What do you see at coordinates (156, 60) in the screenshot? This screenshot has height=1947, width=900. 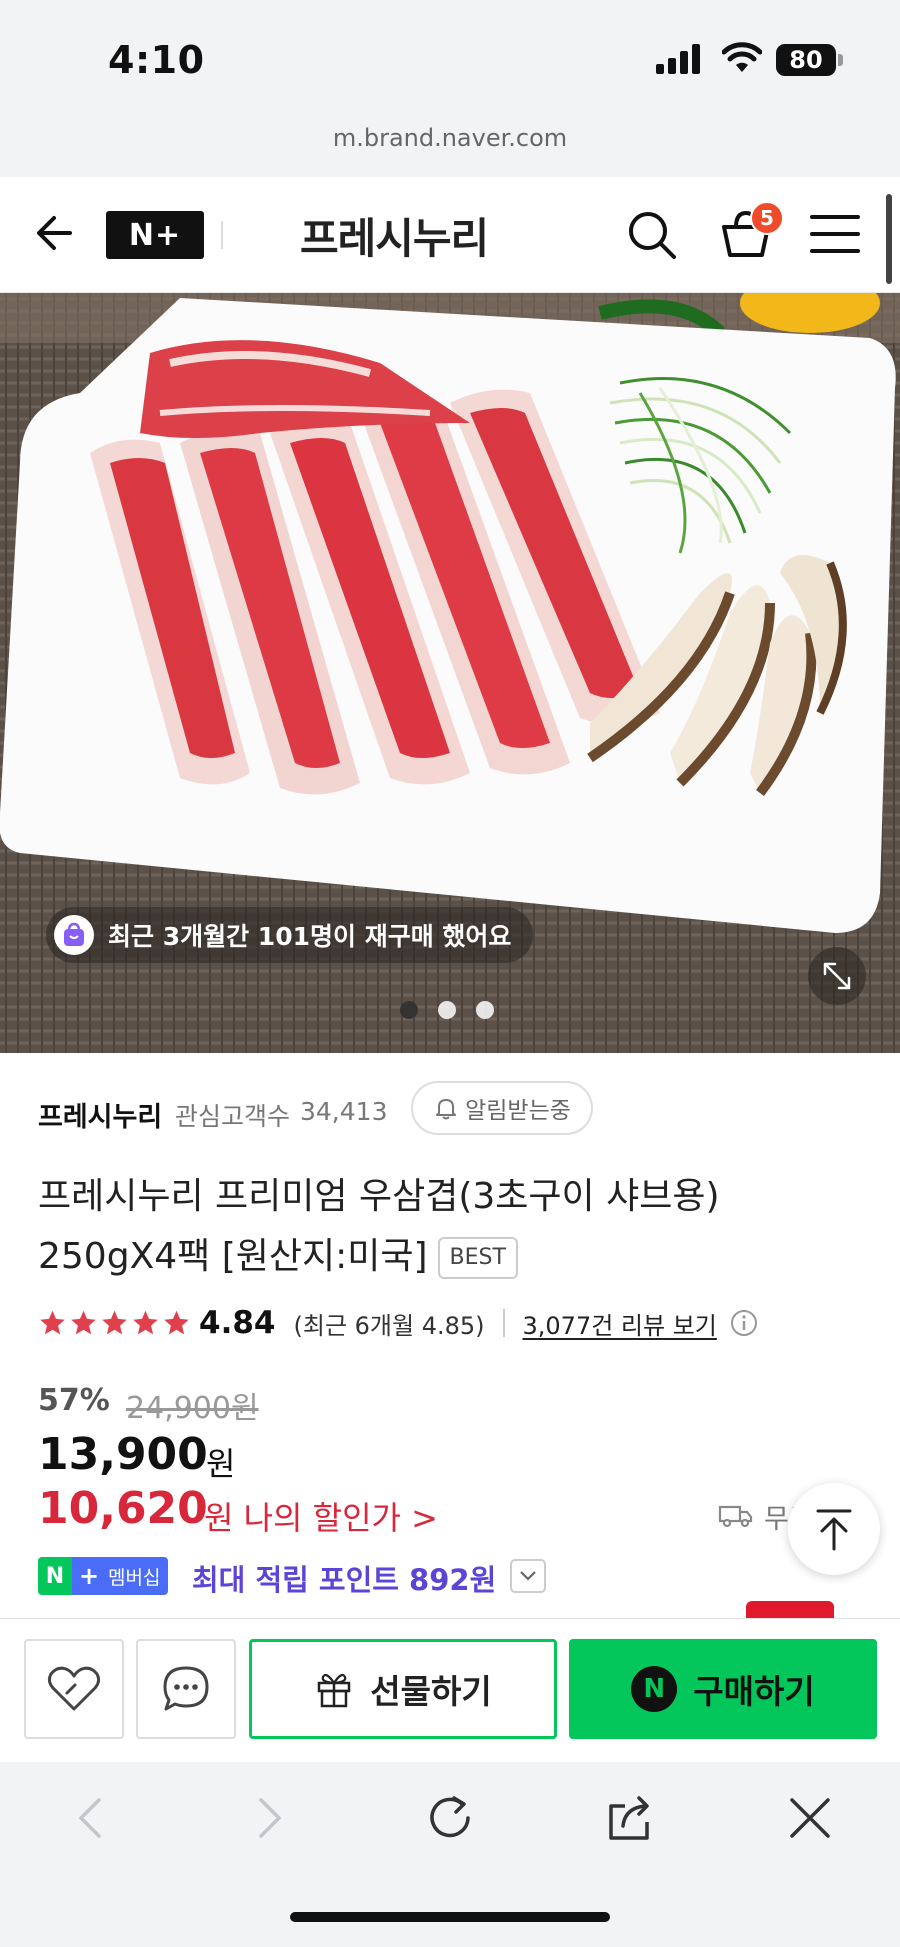 I see `status-time: 4:10` at bounding box center [156, 60].